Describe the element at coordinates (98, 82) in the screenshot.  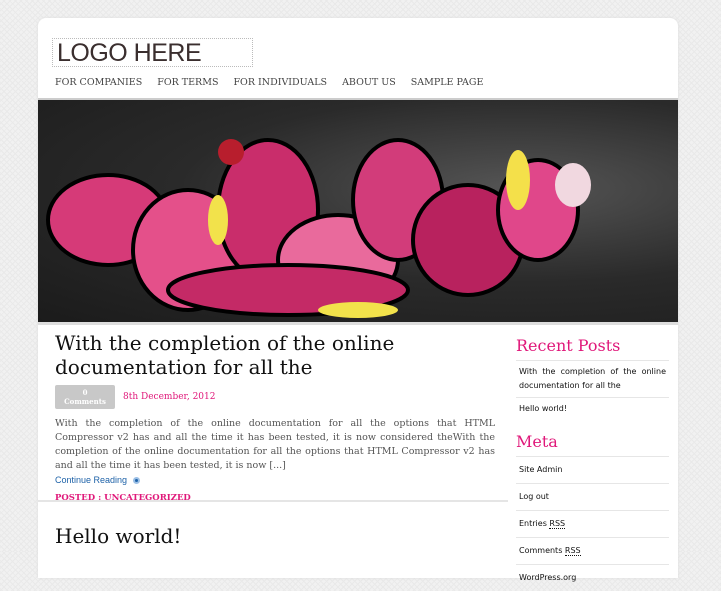
I see `nav-for-companies: FOR COMPANIES` at that location.